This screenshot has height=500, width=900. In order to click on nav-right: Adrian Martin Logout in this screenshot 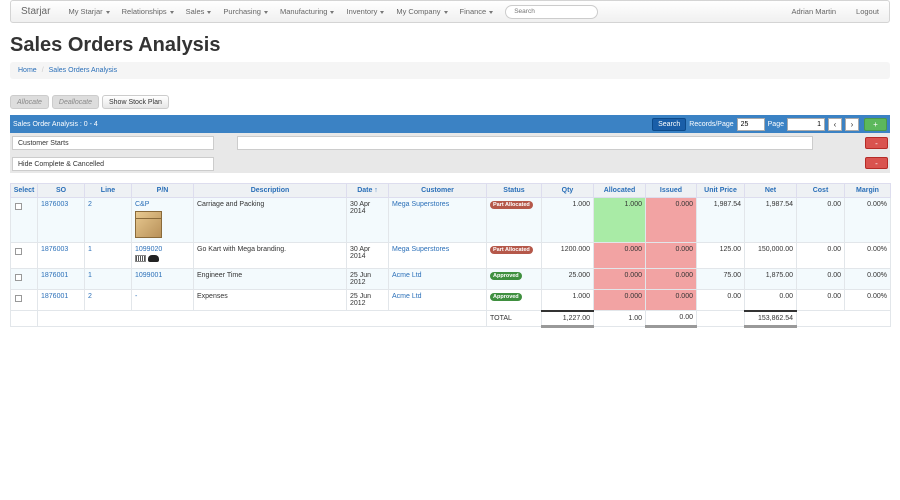, I will do `click(835, 11)`.